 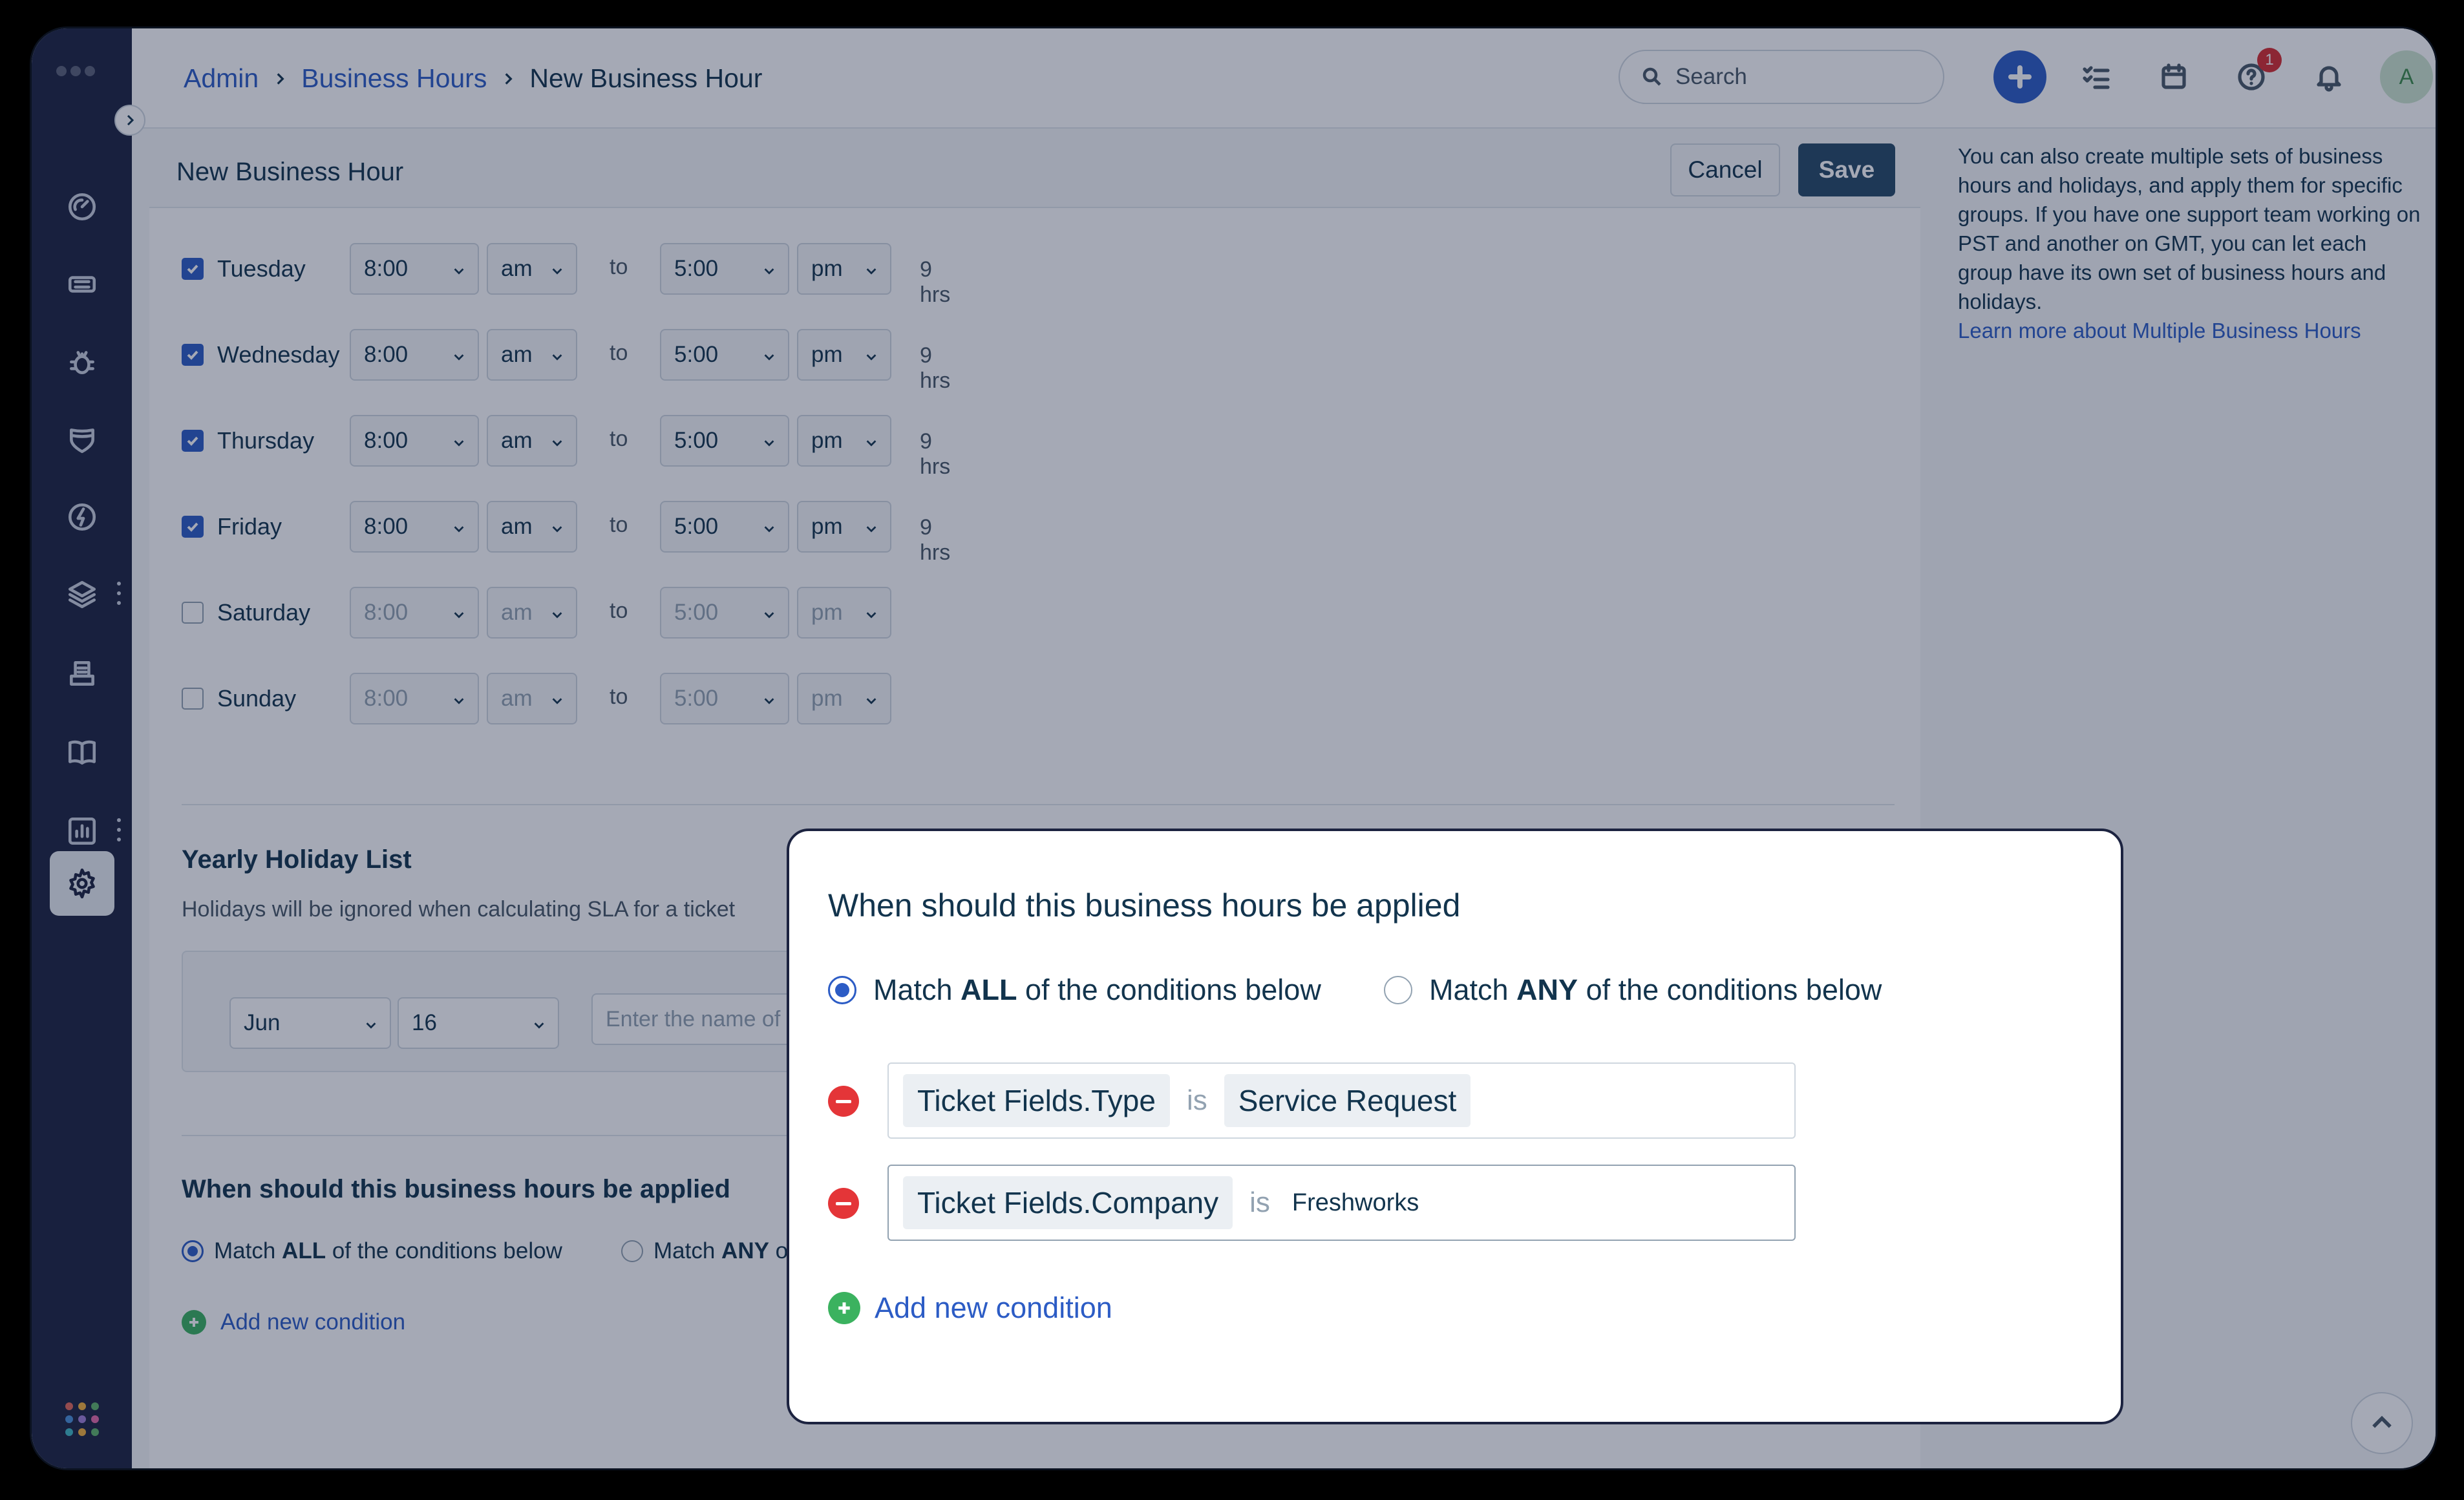 I want to click on condition-field: Ticket Fields.Company, so click(x=1068, y=1202).